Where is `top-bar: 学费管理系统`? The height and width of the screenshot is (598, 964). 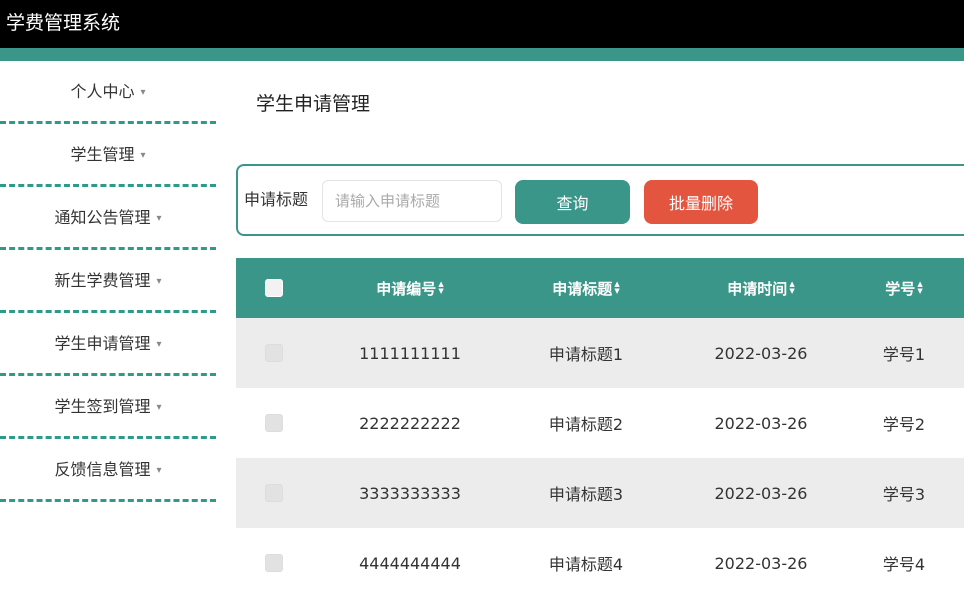
top-bar: 学费管理系统 is located at coordinates (482, 24).